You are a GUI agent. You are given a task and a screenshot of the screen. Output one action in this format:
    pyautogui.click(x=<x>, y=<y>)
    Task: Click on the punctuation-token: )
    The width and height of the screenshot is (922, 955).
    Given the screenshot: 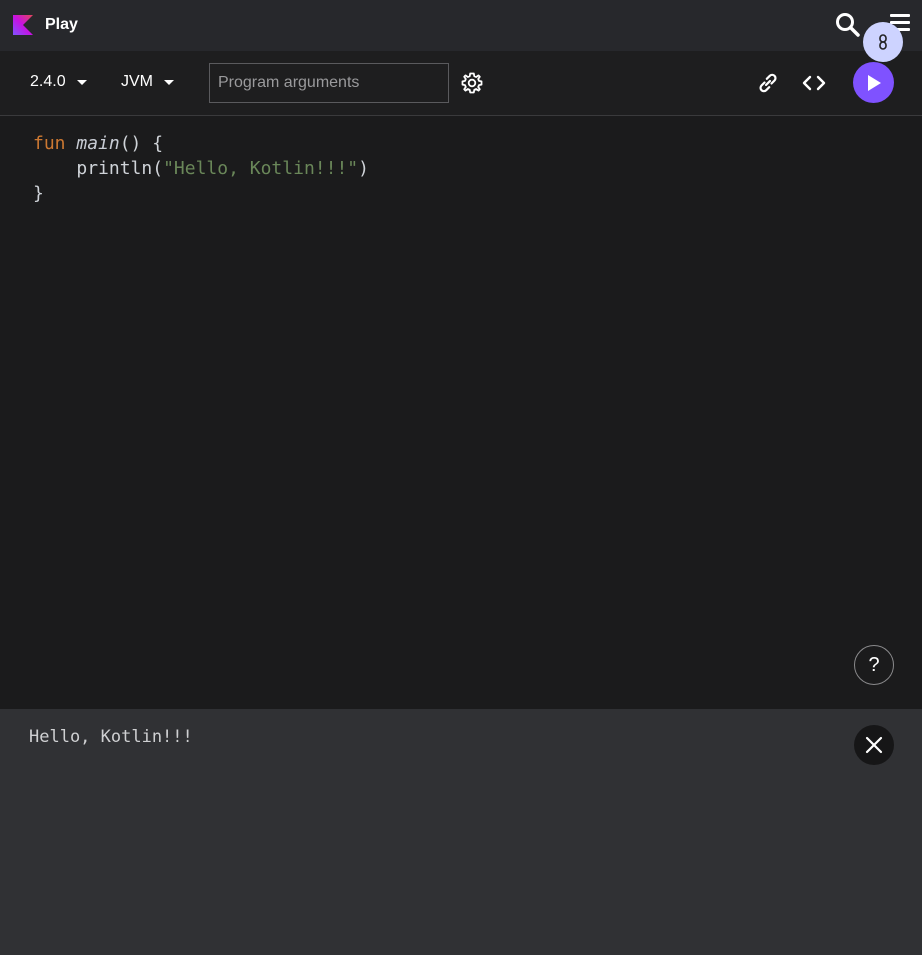 What is the action you would take?
    pyautogui.click(x=363, y=168)
    